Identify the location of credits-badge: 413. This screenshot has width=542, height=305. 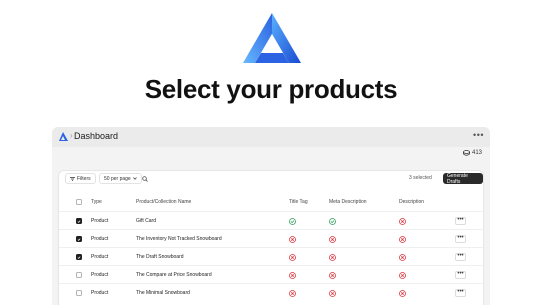
(472, 153).